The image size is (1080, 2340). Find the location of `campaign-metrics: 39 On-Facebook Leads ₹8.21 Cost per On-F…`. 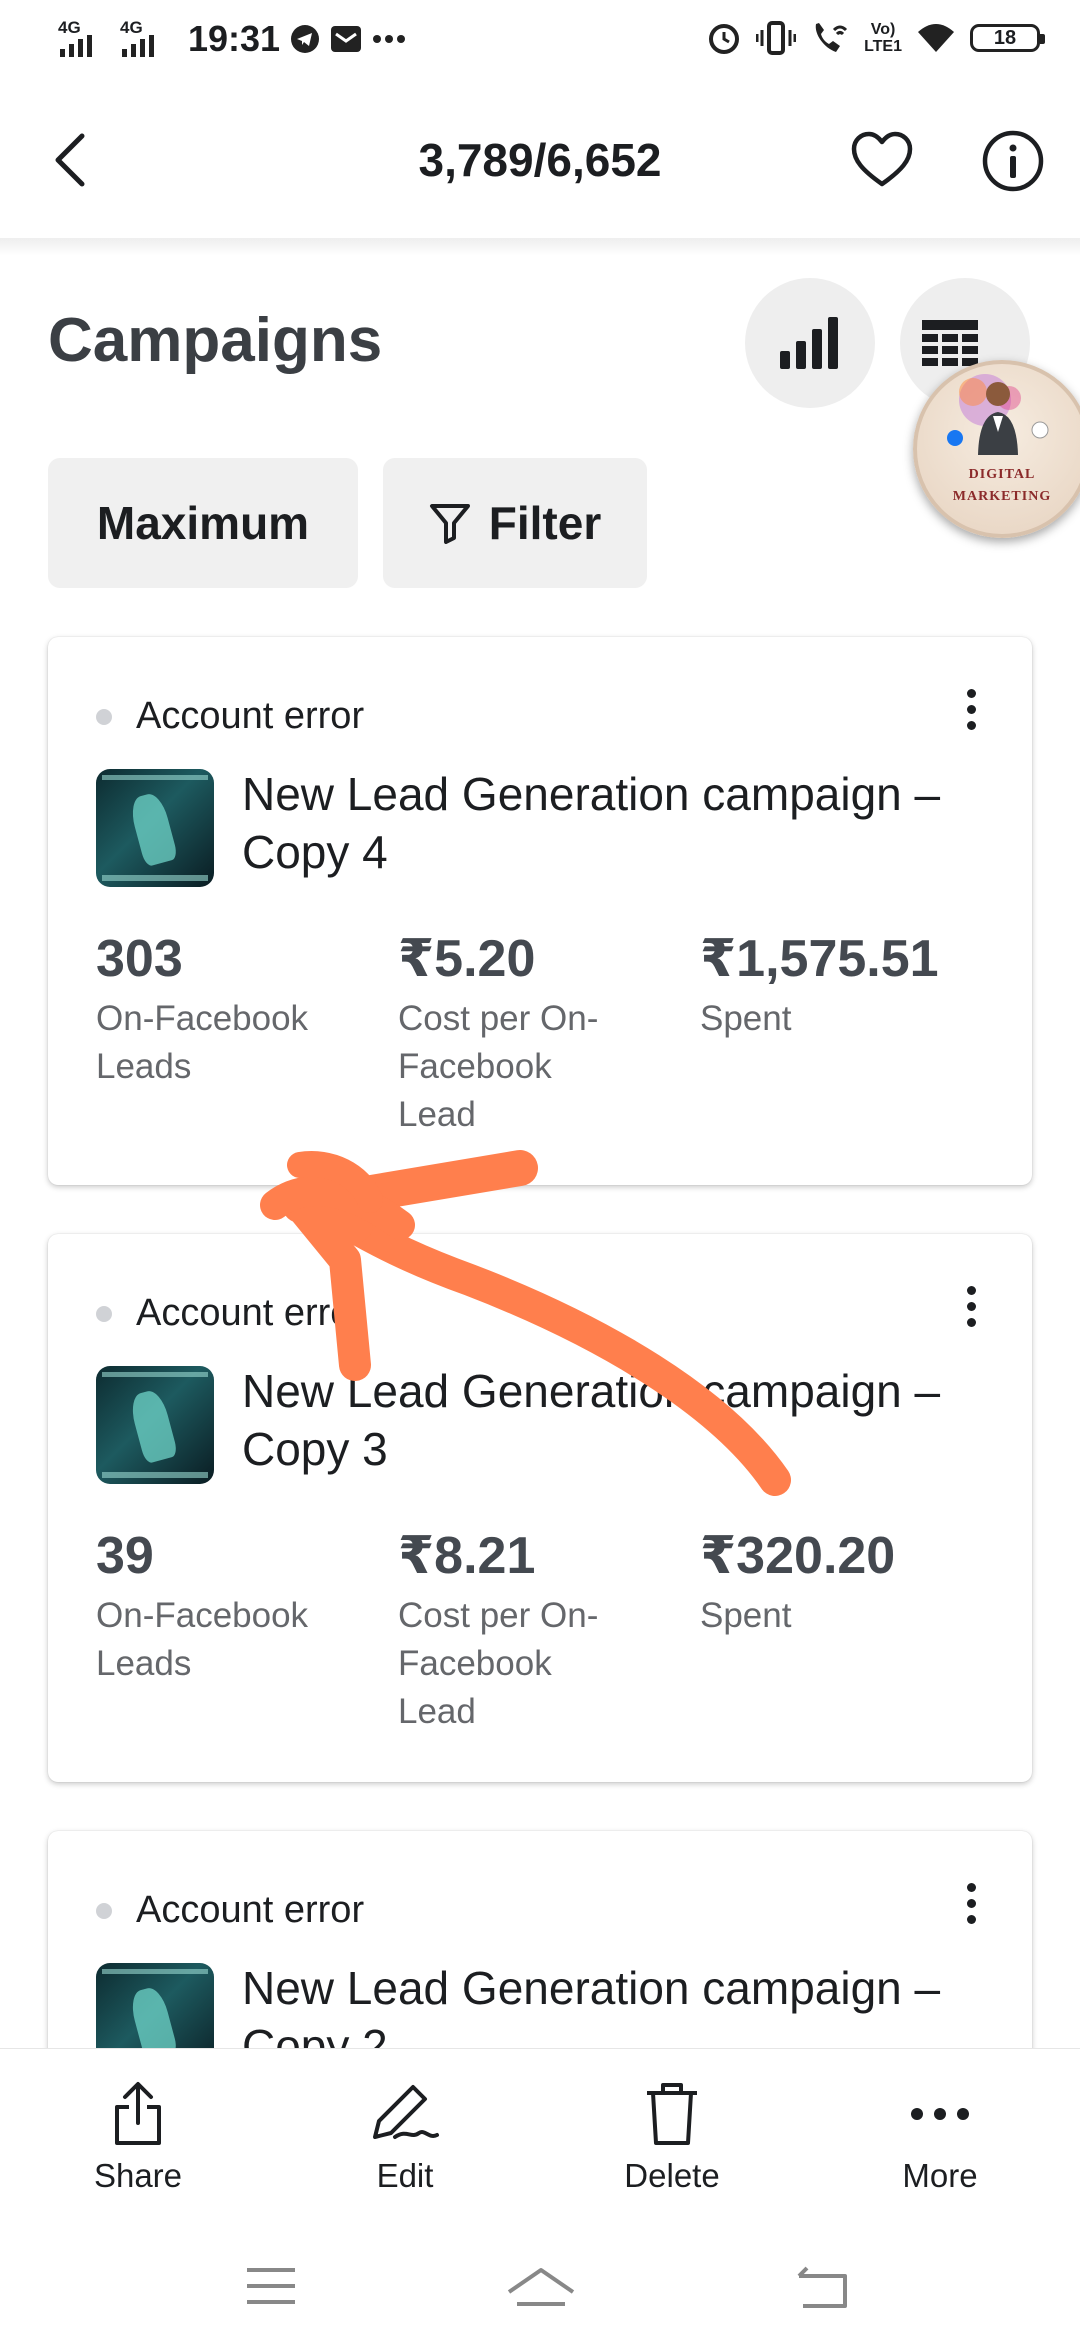

campaign-metrics: 39 On-Facebook Leads ₹8.21 Cost per On-F… is located at coordinates (549, 1630).